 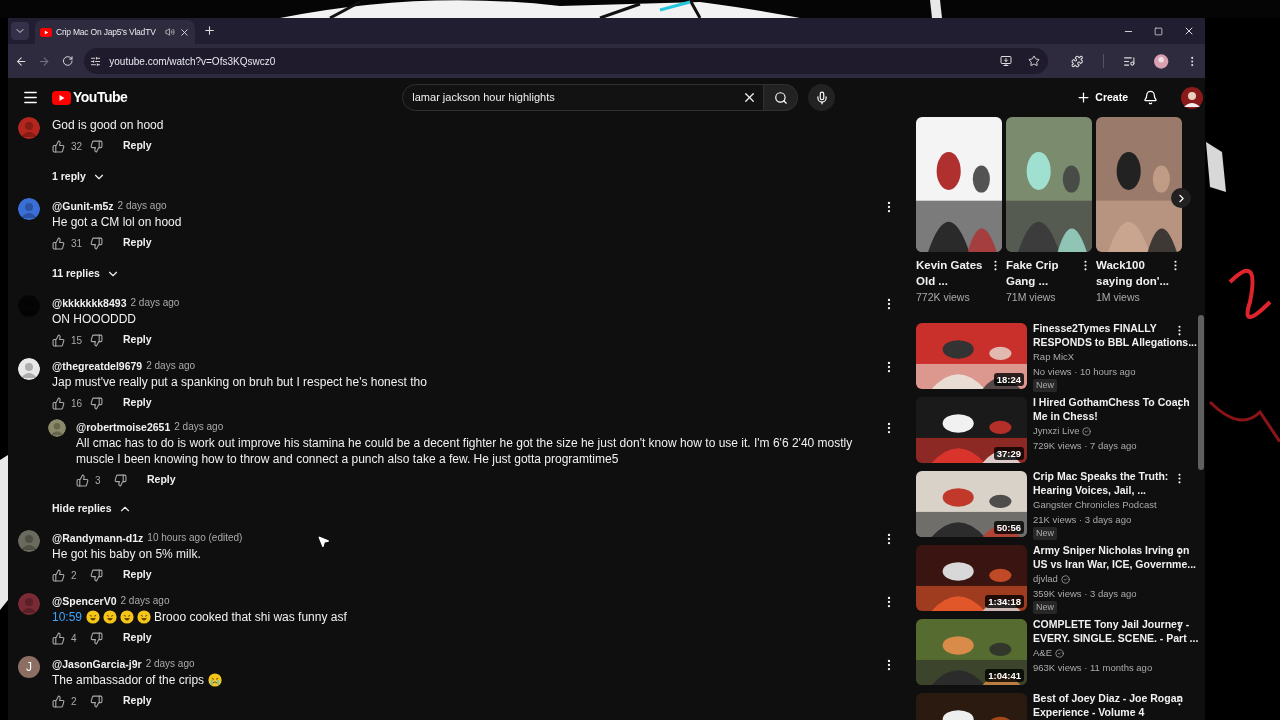 I want to click on comment-author: @robertmoise2651, so click(x=123, y=427).